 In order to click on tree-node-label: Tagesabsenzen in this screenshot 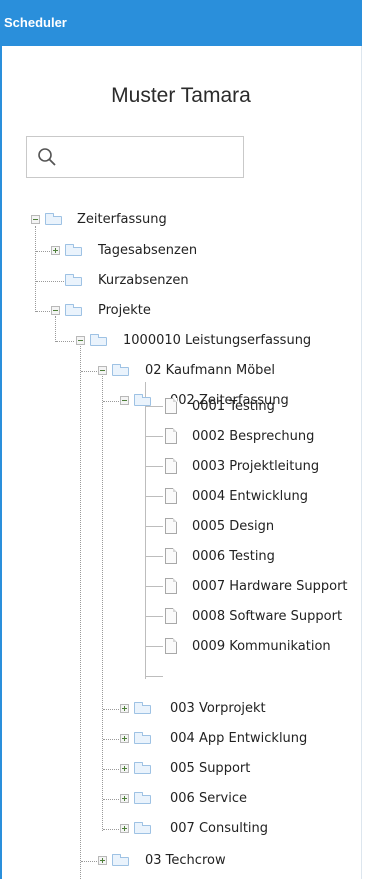, I will do `click(148, 250)`.